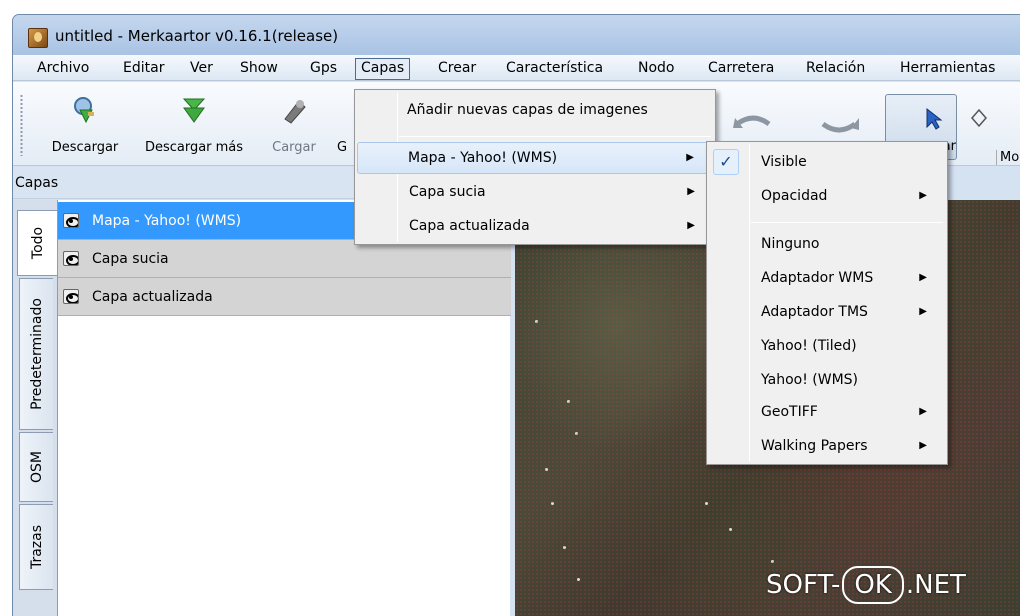  I want to click on menu-adapter-wms: Adaptador WMS ▶, so click(827, 278).